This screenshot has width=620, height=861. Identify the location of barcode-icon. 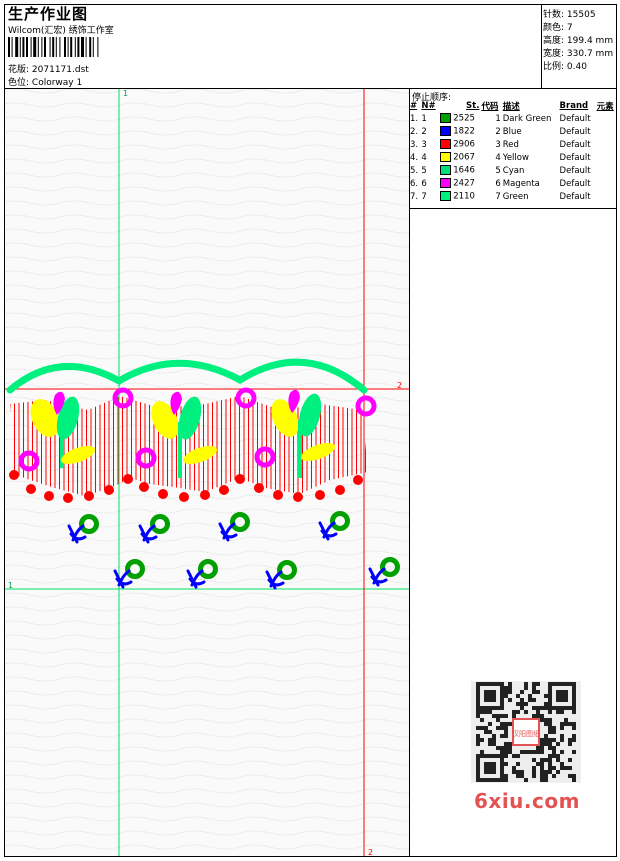
(53, 47).